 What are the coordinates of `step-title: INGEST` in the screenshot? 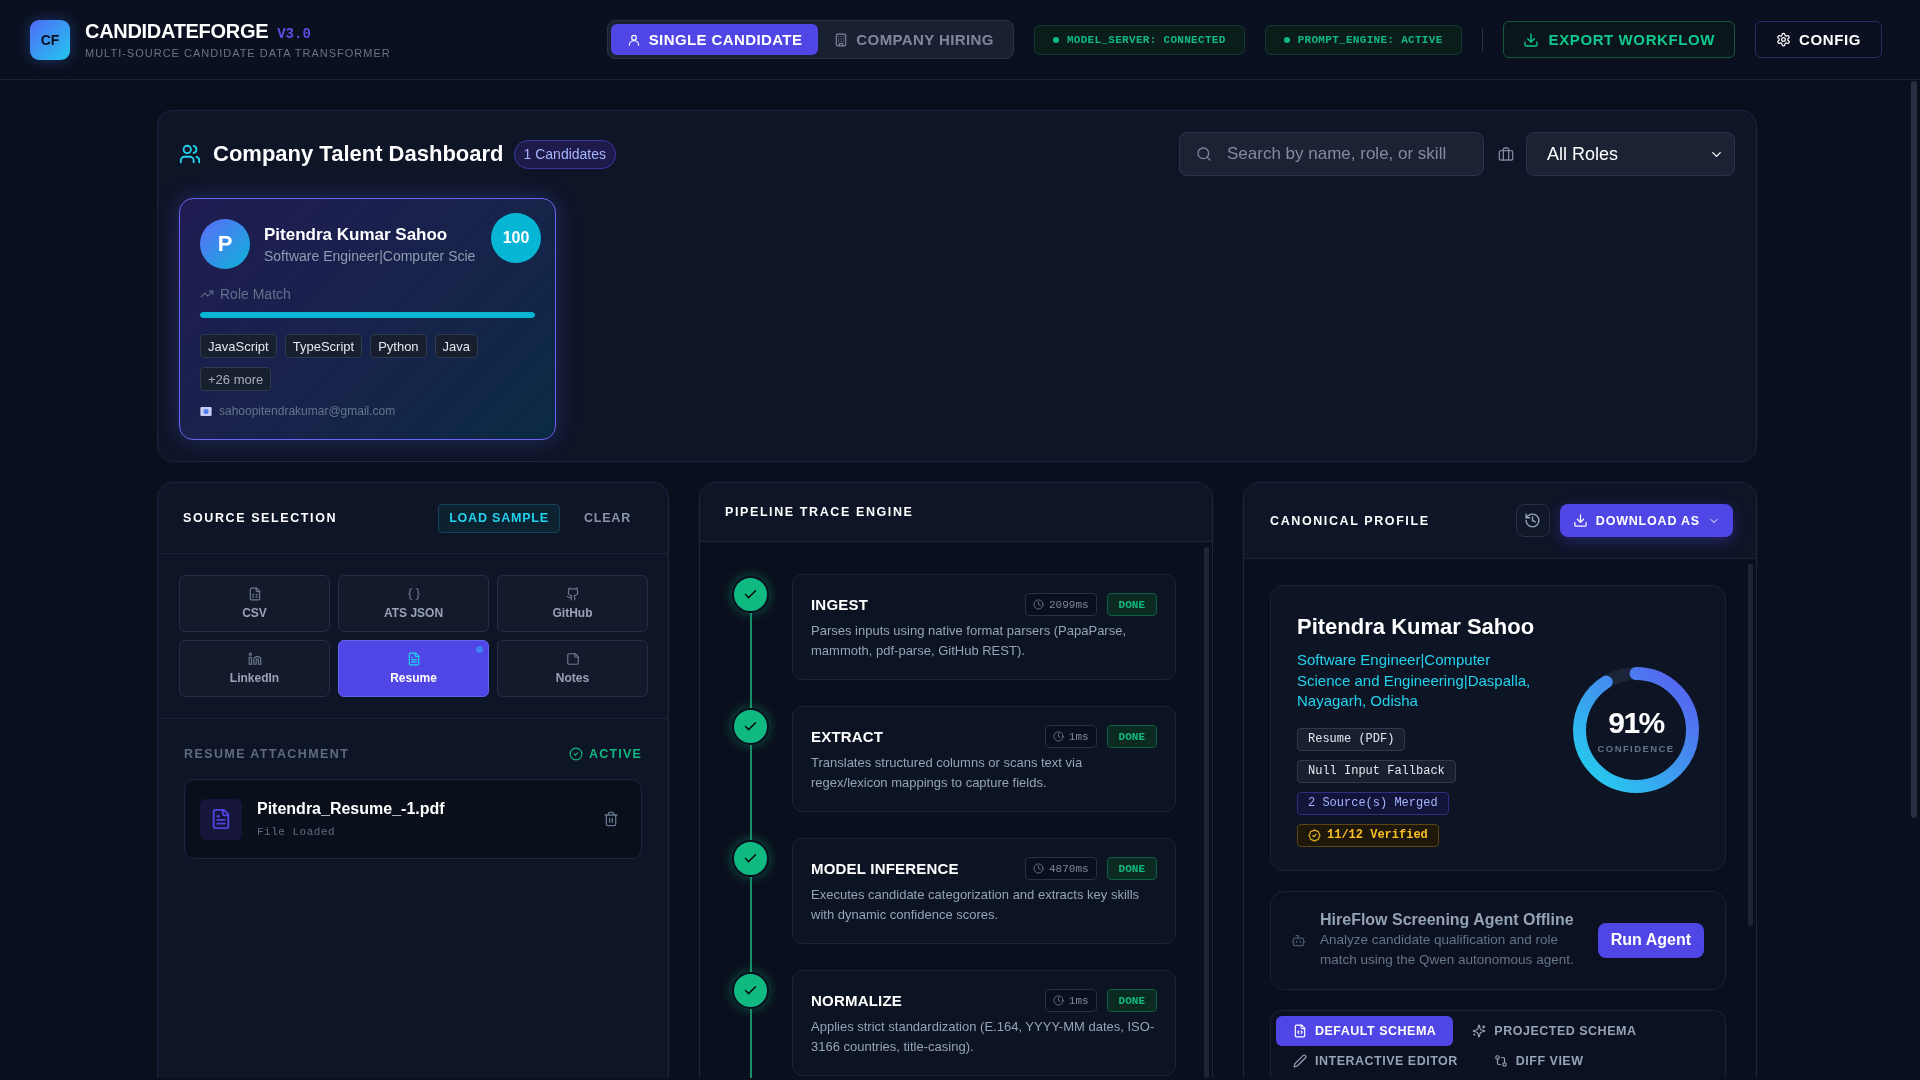 It's located at (840, 604).